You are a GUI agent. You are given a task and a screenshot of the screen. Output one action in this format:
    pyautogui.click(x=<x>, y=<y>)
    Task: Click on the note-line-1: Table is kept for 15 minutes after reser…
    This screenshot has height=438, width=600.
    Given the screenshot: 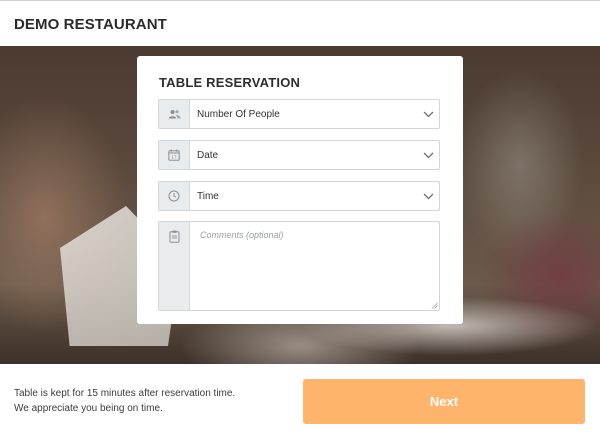 What is the action you would take?
    pyautogui.click(x=125, y=393)
    